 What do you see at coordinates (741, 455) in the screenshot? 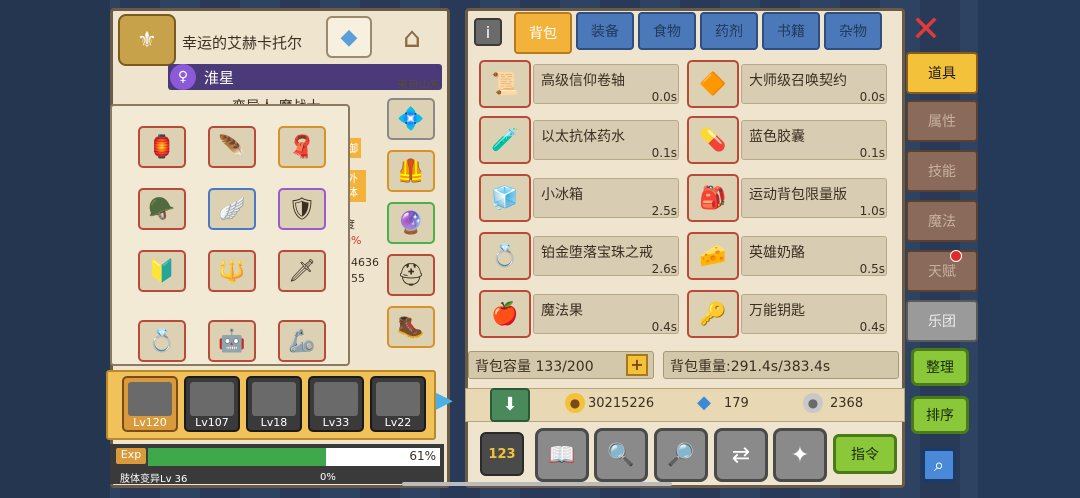
I see `swap-button: ⇄` at bounding box center [741, 455].